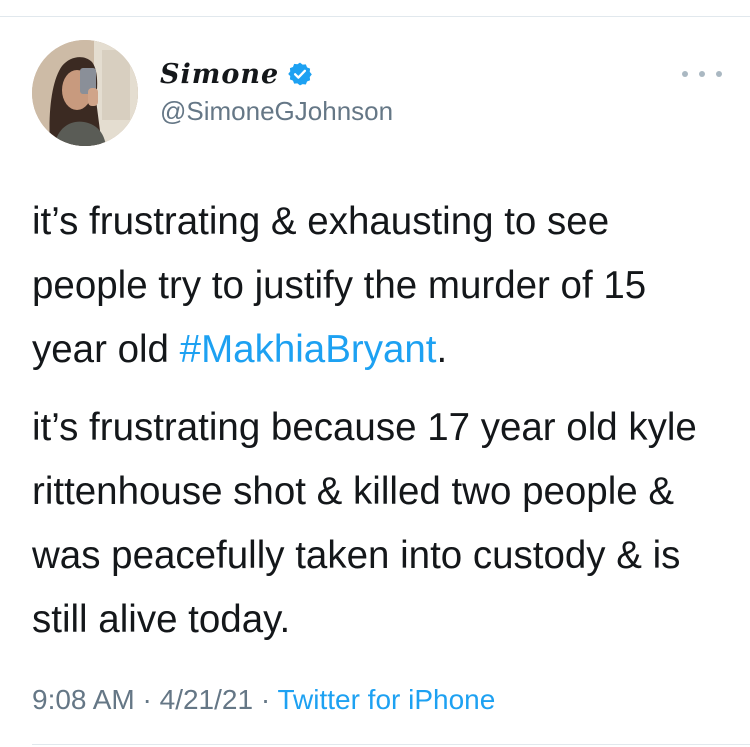 The height and width of the screenshot is (747, 750). What do you see at coordinates (276, 111) in the screenshot?
I see `author-handle: @SimoneGJohnson` at bounding box center [276, 111].